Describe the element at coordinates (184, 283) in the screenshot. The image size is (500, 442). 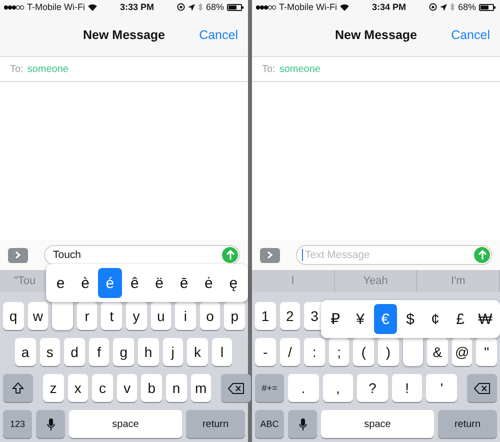
I see `character-option: ē` at that location.